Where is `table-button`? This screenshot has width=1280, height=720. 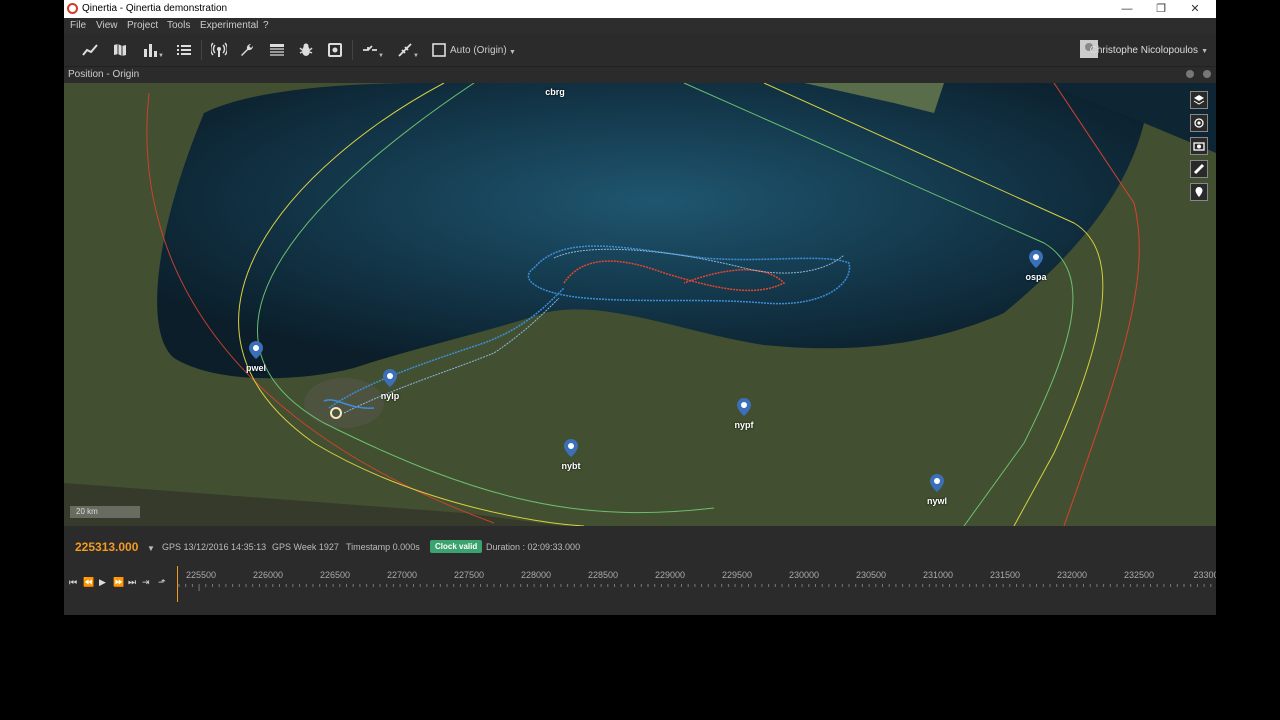 table-button is located at coordinates (277, 50).